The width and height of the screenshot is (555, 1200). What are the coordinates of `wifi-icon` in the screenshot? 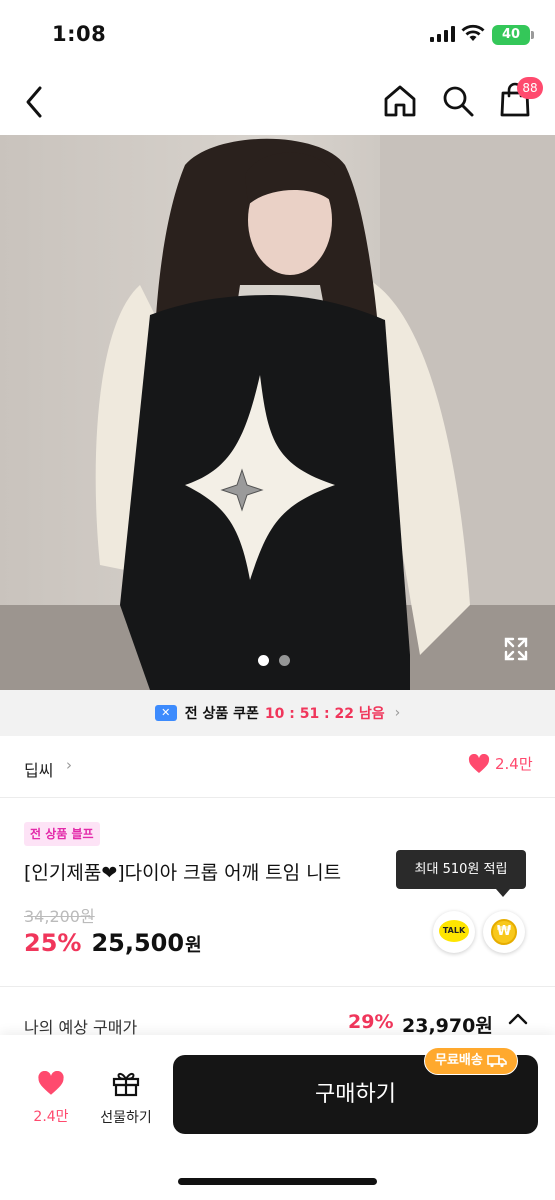 It's located at (473, 32).